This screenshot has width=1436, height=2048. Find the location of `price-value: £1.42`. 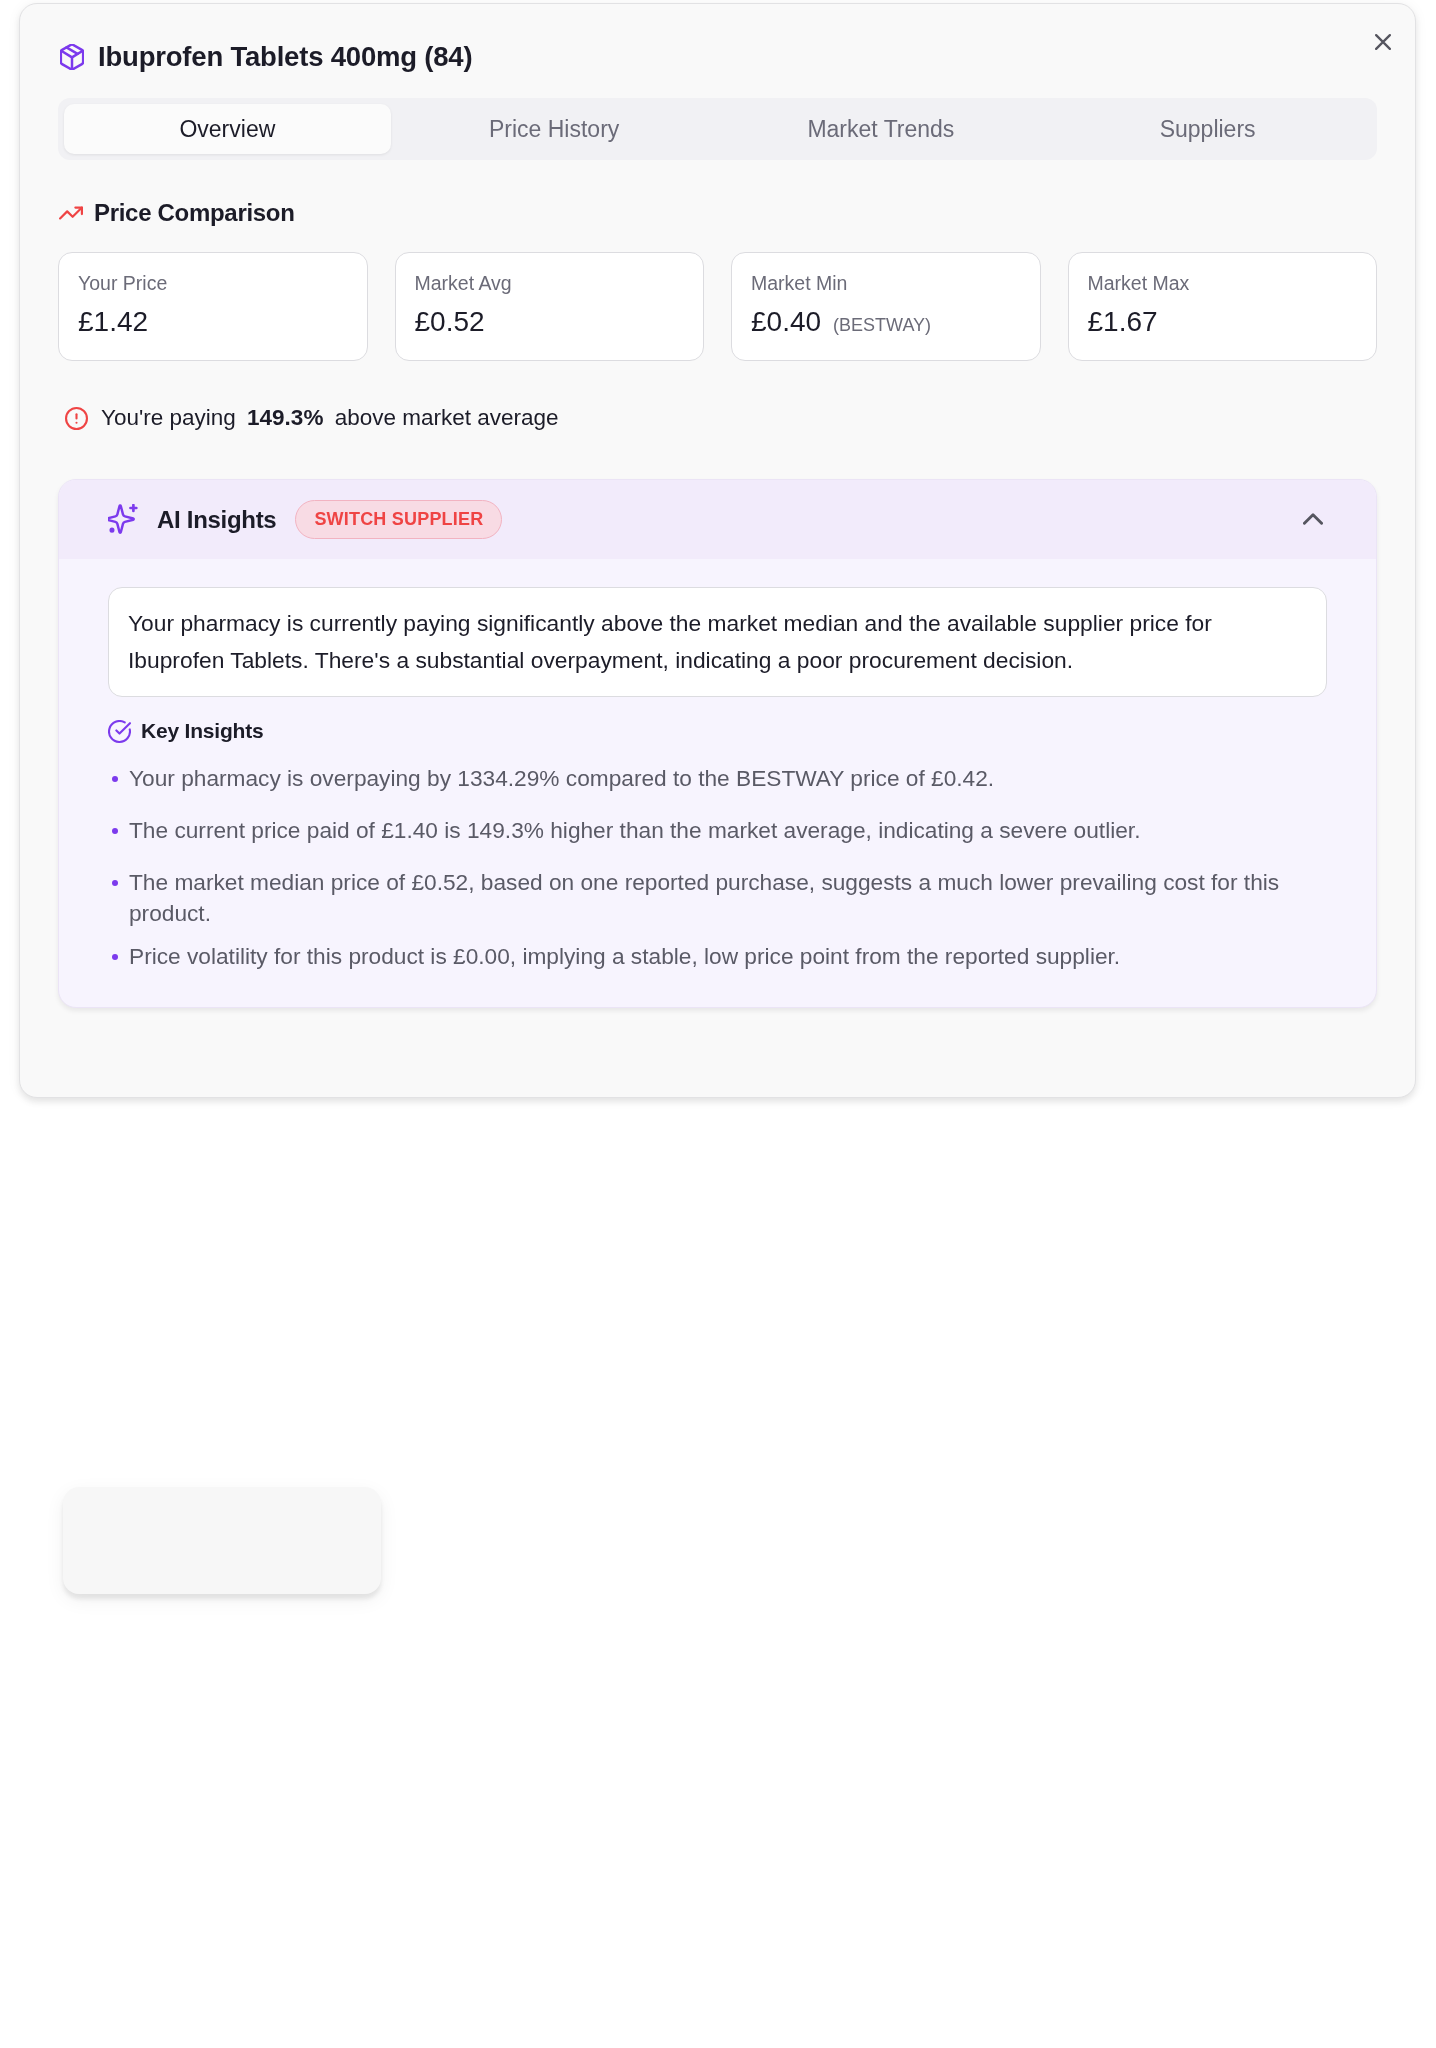

price-value: £1.42 is located at coordinates (113, 322).